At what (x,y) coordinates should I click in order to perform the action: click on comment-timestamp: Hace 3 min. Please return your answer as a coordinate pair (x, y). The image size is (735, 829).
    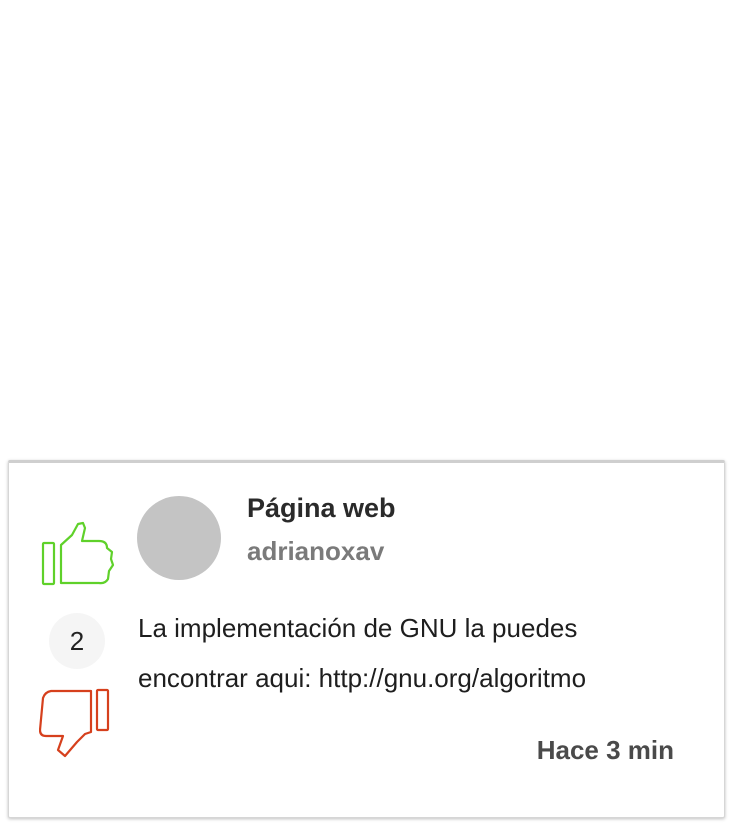
    Looking at the image, I should click on (605, 750).